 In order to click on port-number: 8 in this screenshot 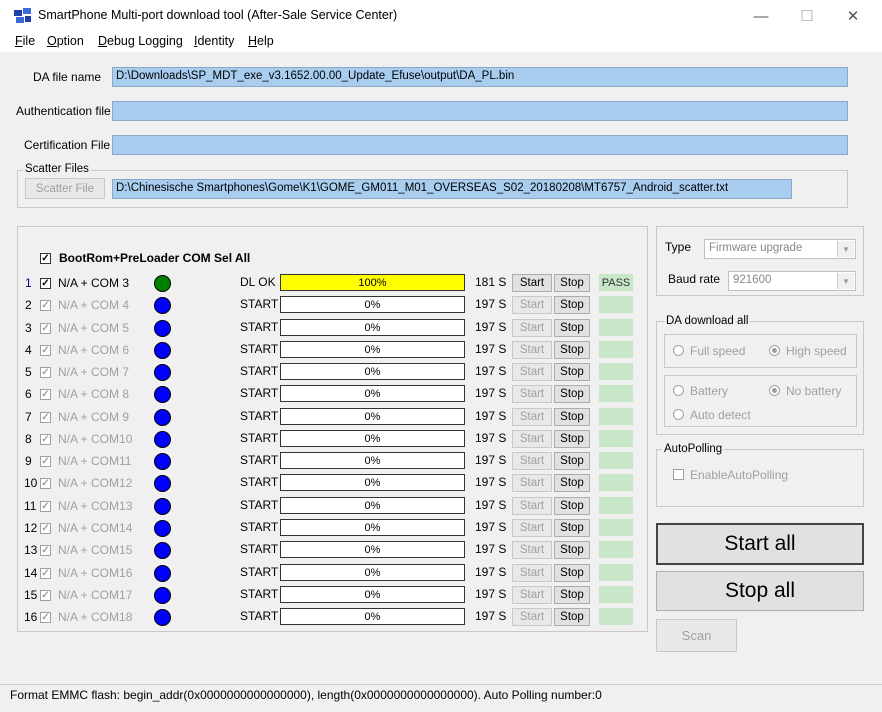, I will do `click(28, 439)`.